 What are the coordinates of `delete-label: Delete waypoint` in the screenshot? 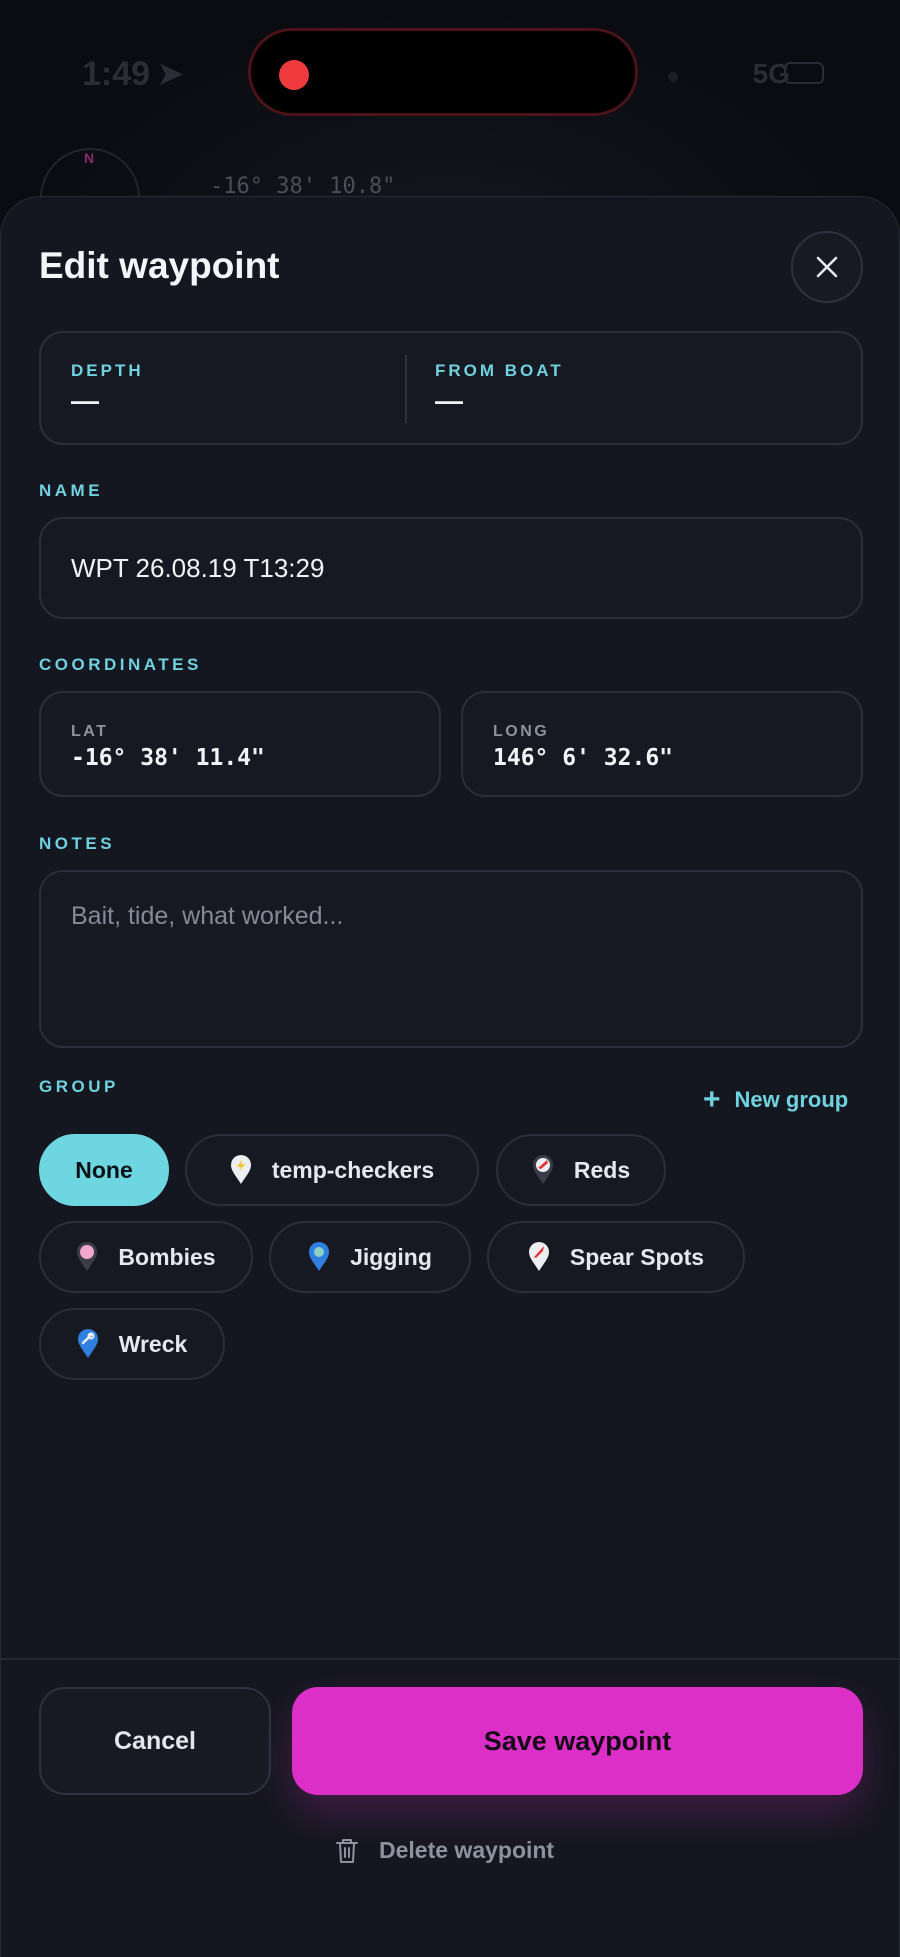 It's located at (467, 1850).